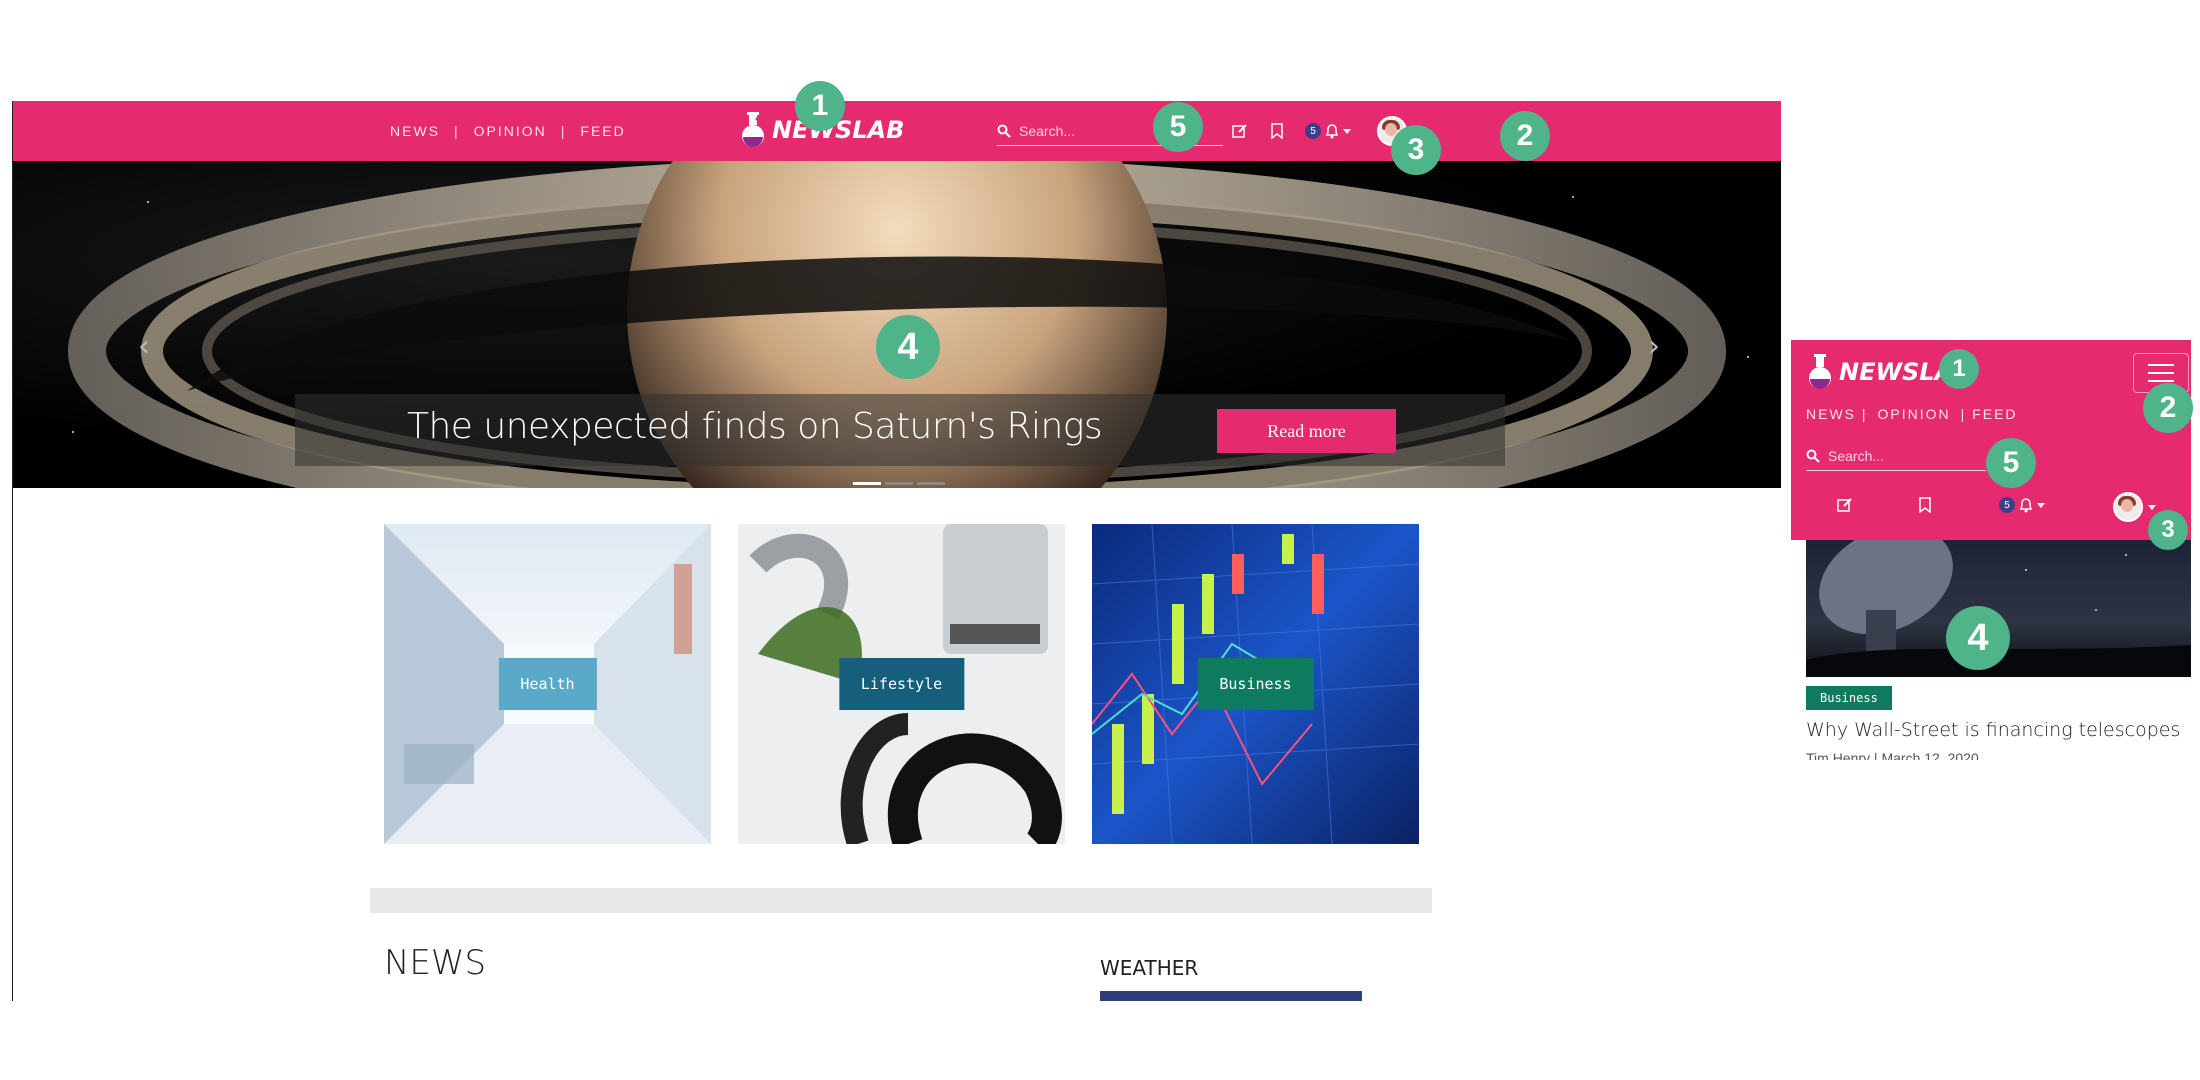 This screenshot has height=1080, width=2200. I want to click on category-label: Health, so click(547, 684).